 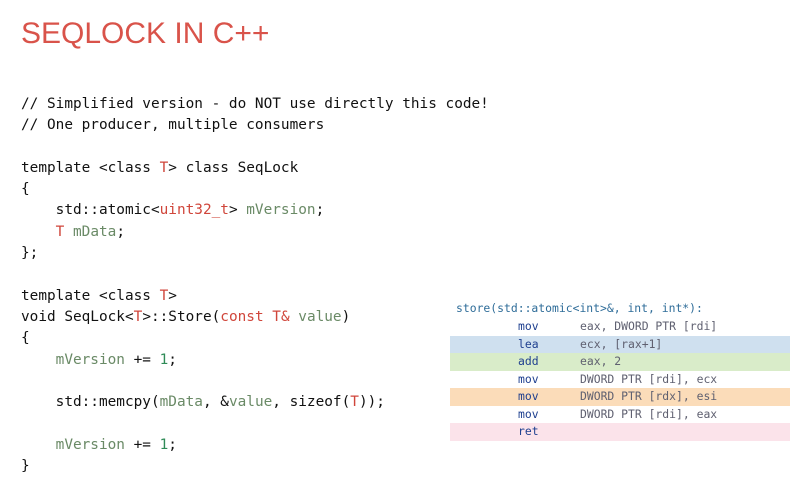 What do you see at coordinates (233, 167) in the screenshot?
I see `code-token: > class SeqLock` at bounding box center [233, 167].